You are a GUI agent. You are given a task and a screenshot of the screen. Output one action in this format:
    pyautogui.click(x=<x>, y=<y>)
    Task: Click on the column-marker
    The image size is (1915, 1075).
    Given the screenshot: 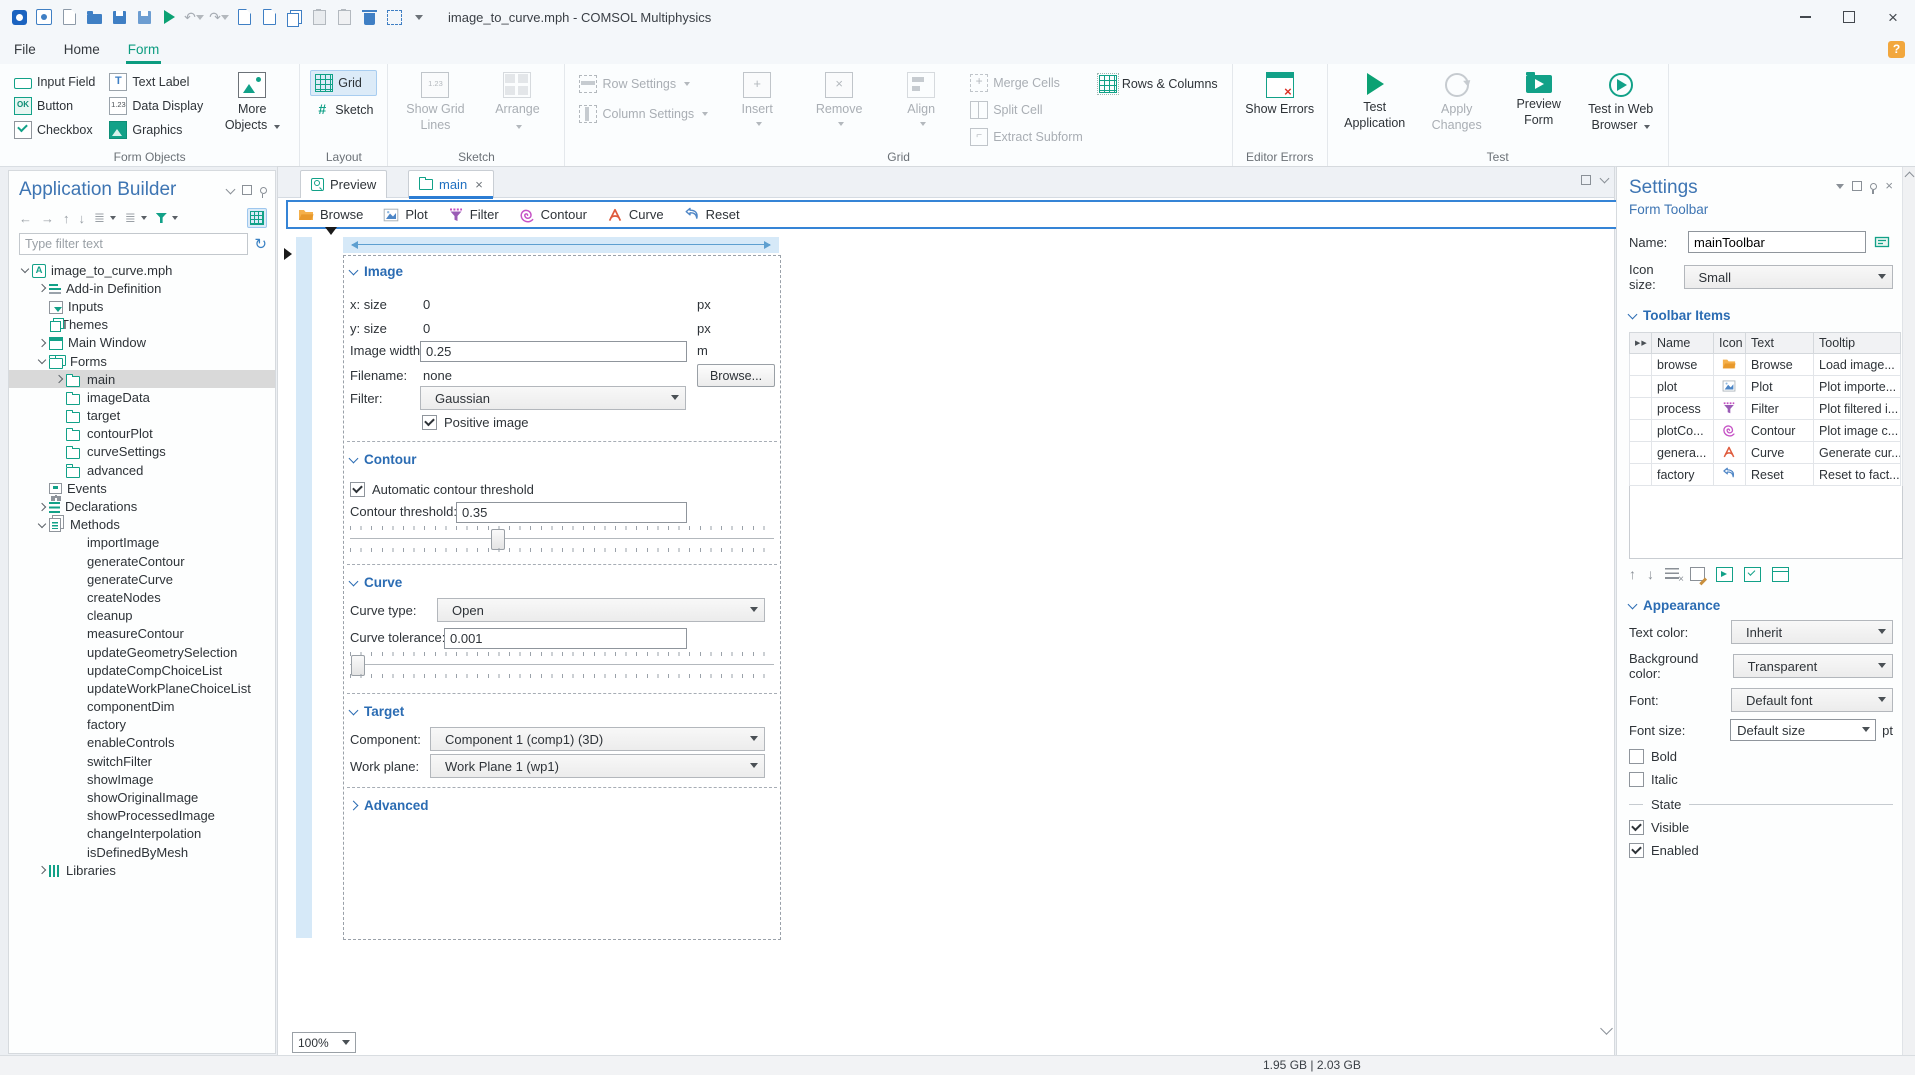 What is the action you would take?
    pyautogui.click(x=331, y=231)
    